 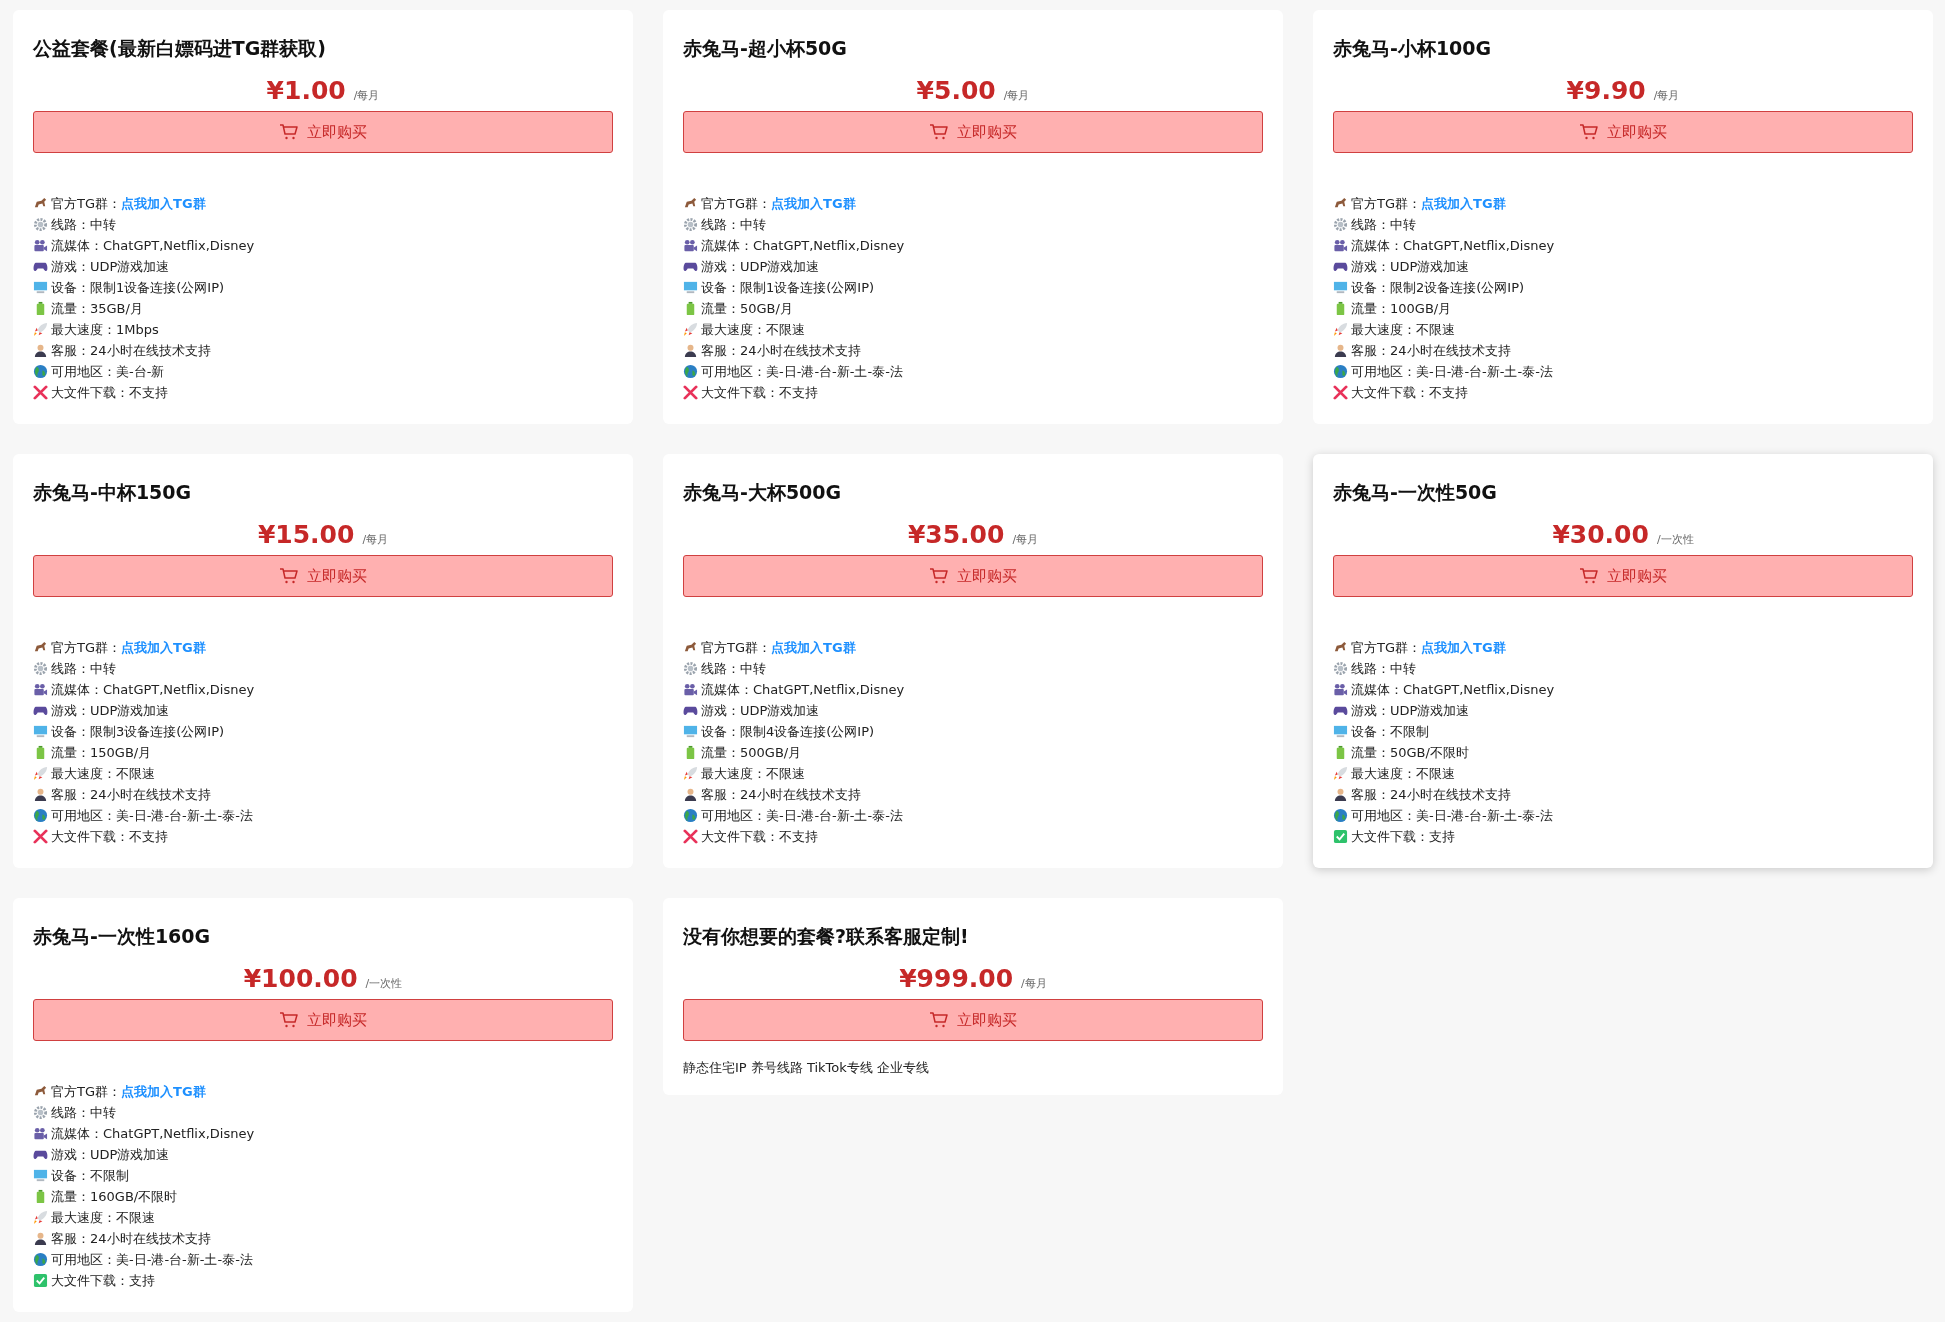 What do you see at coordinates (956, 534) in the screenshot?
I see `plan-price: ¥35.00` at bounding box center [956, 534].